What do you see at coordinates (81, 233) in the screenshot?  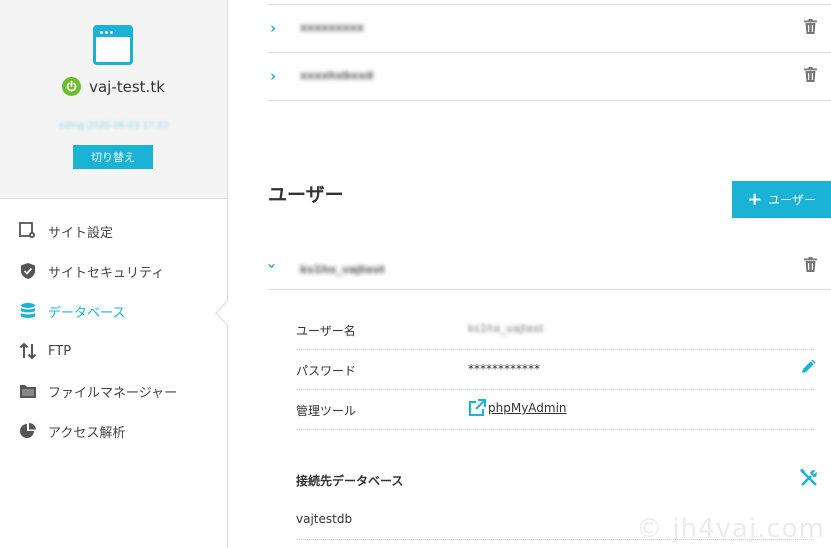 I see `sidebar-item-label: サイト設定` at bounding box center [81, 233].